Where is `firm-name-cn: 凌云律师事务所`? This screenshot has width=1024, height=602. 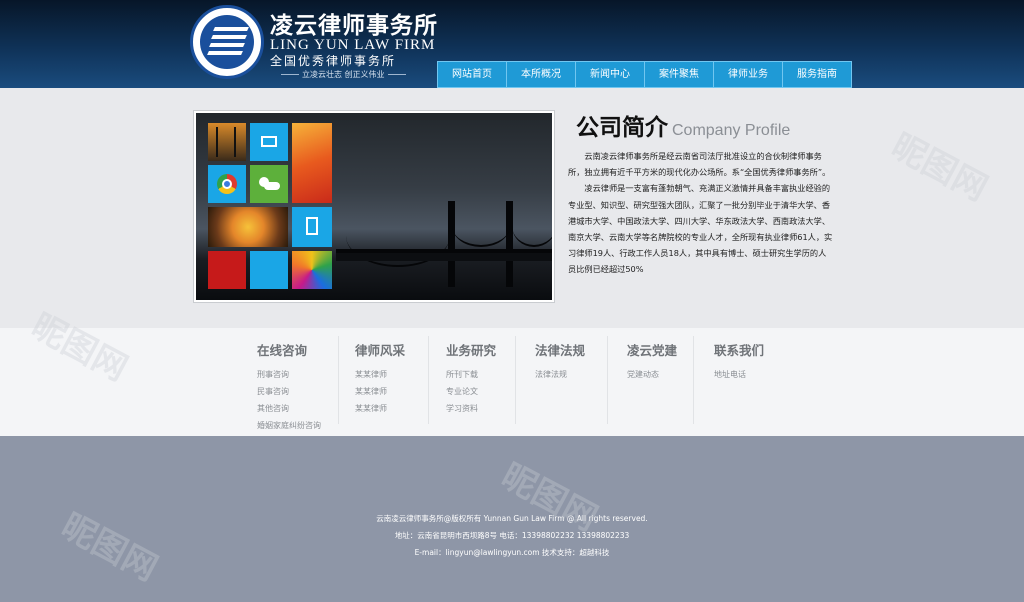
firm-name-cn: 凌云律师事务所 is located at coordinates (354, 25).